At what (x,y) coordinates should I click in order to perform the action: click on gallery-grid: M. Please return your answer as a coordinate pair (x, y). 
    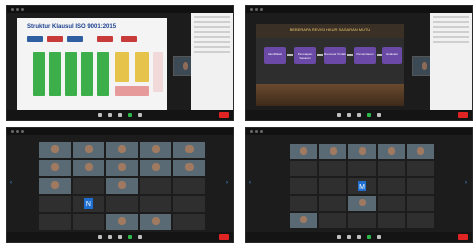
    Looking at the image, I should click on (362, 186).